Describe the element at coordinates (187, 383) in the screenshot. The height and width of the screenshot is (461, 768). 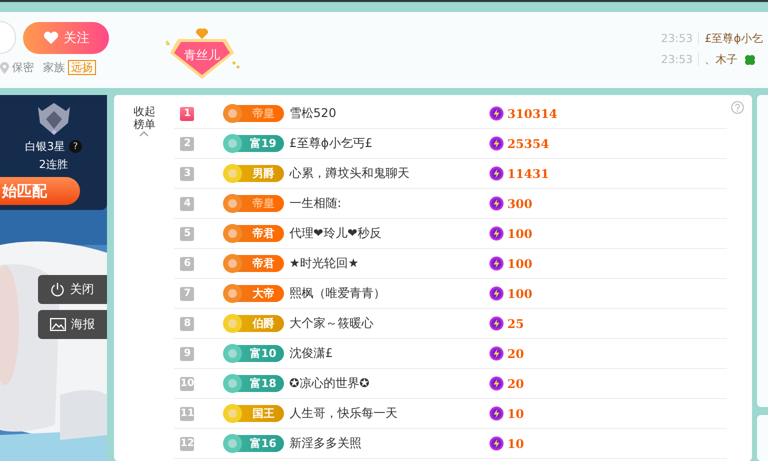
I see `rank-number: 10` at that location.